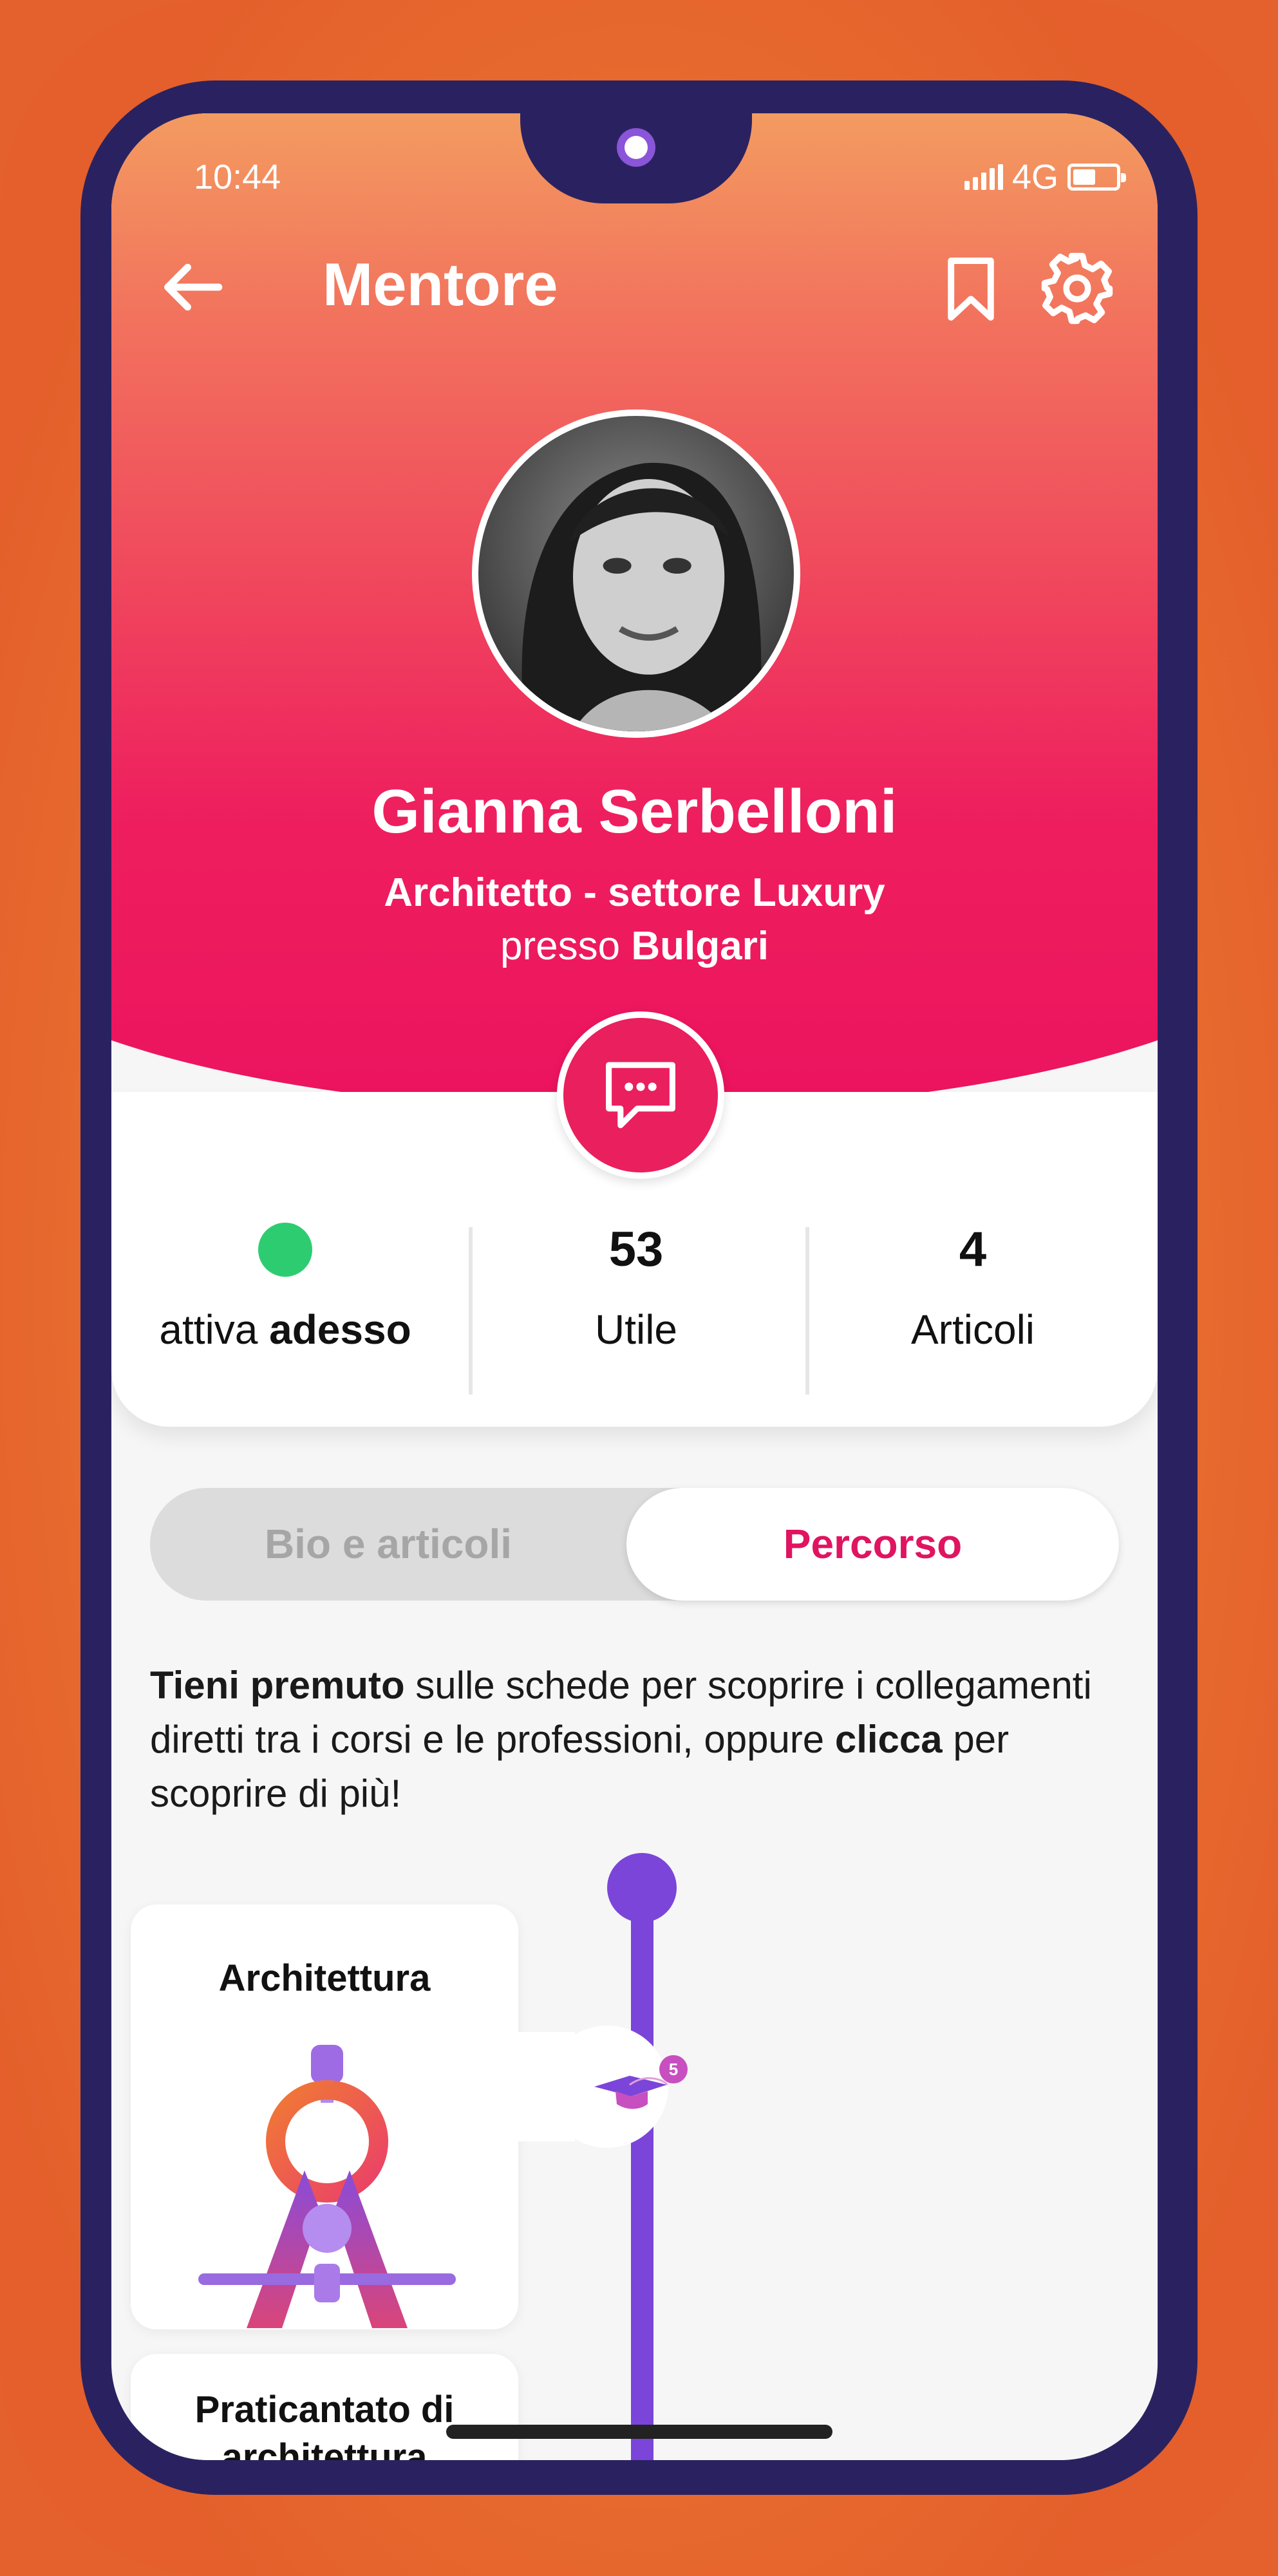 This screenshot has height=2576, width=1278. What do you see at coordinates (325, 1978) in the screenshot?
I see `card-title: Architettura` at bounding box center [325, 1978].